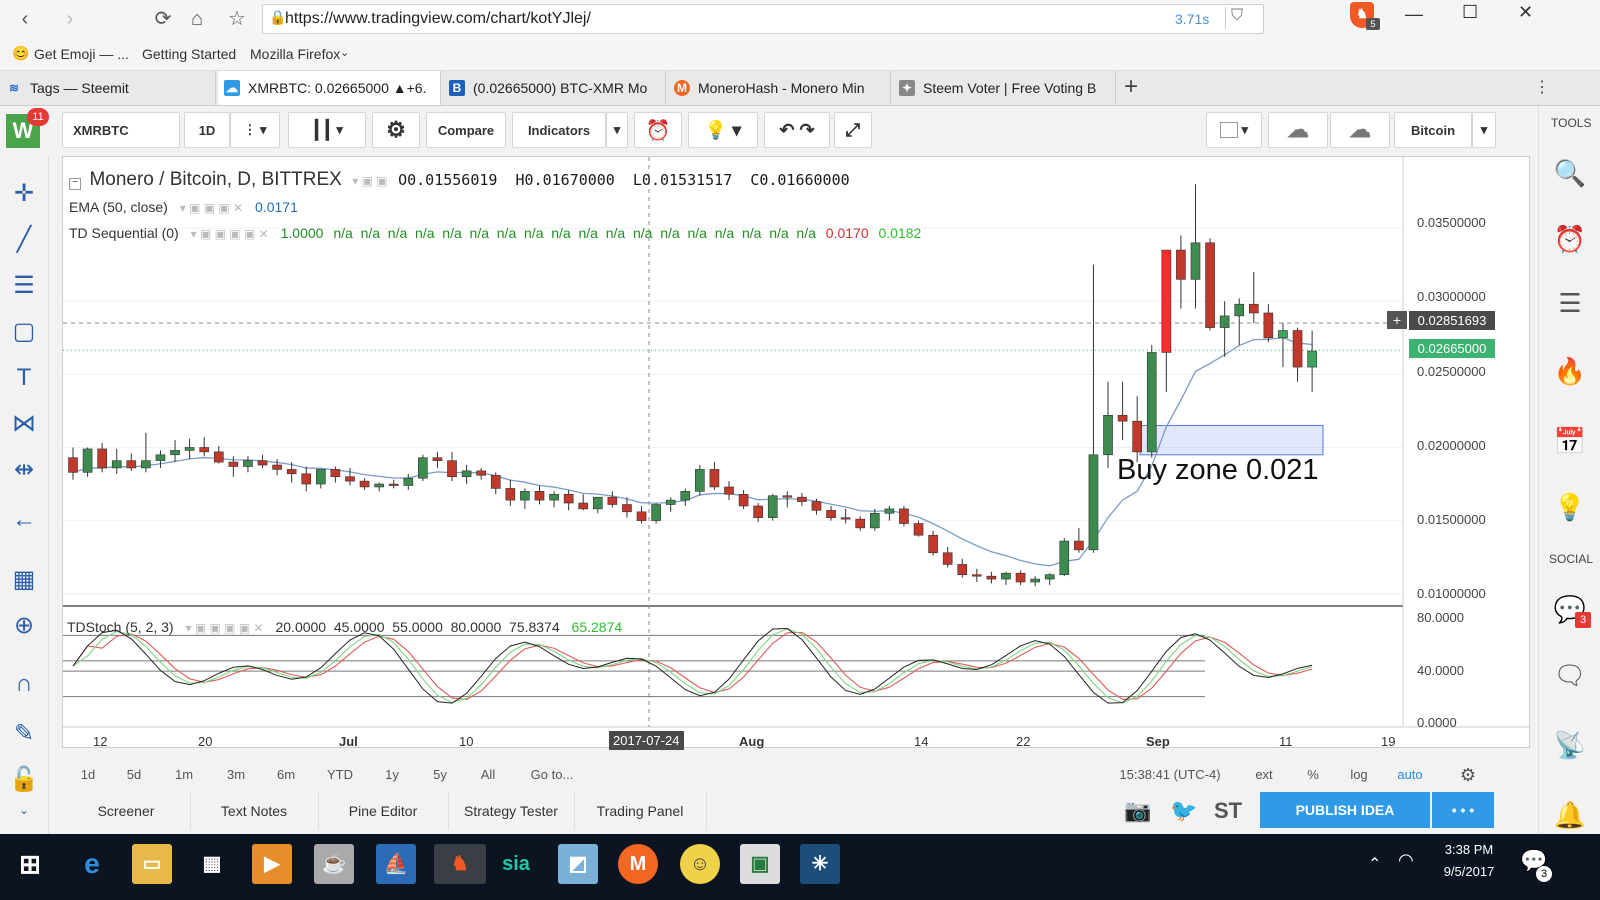 Image resolution: width=1600 pixels, height=900 pixels. I want to click on taskbar-date: 9/5/2017, so click(1469, 871).